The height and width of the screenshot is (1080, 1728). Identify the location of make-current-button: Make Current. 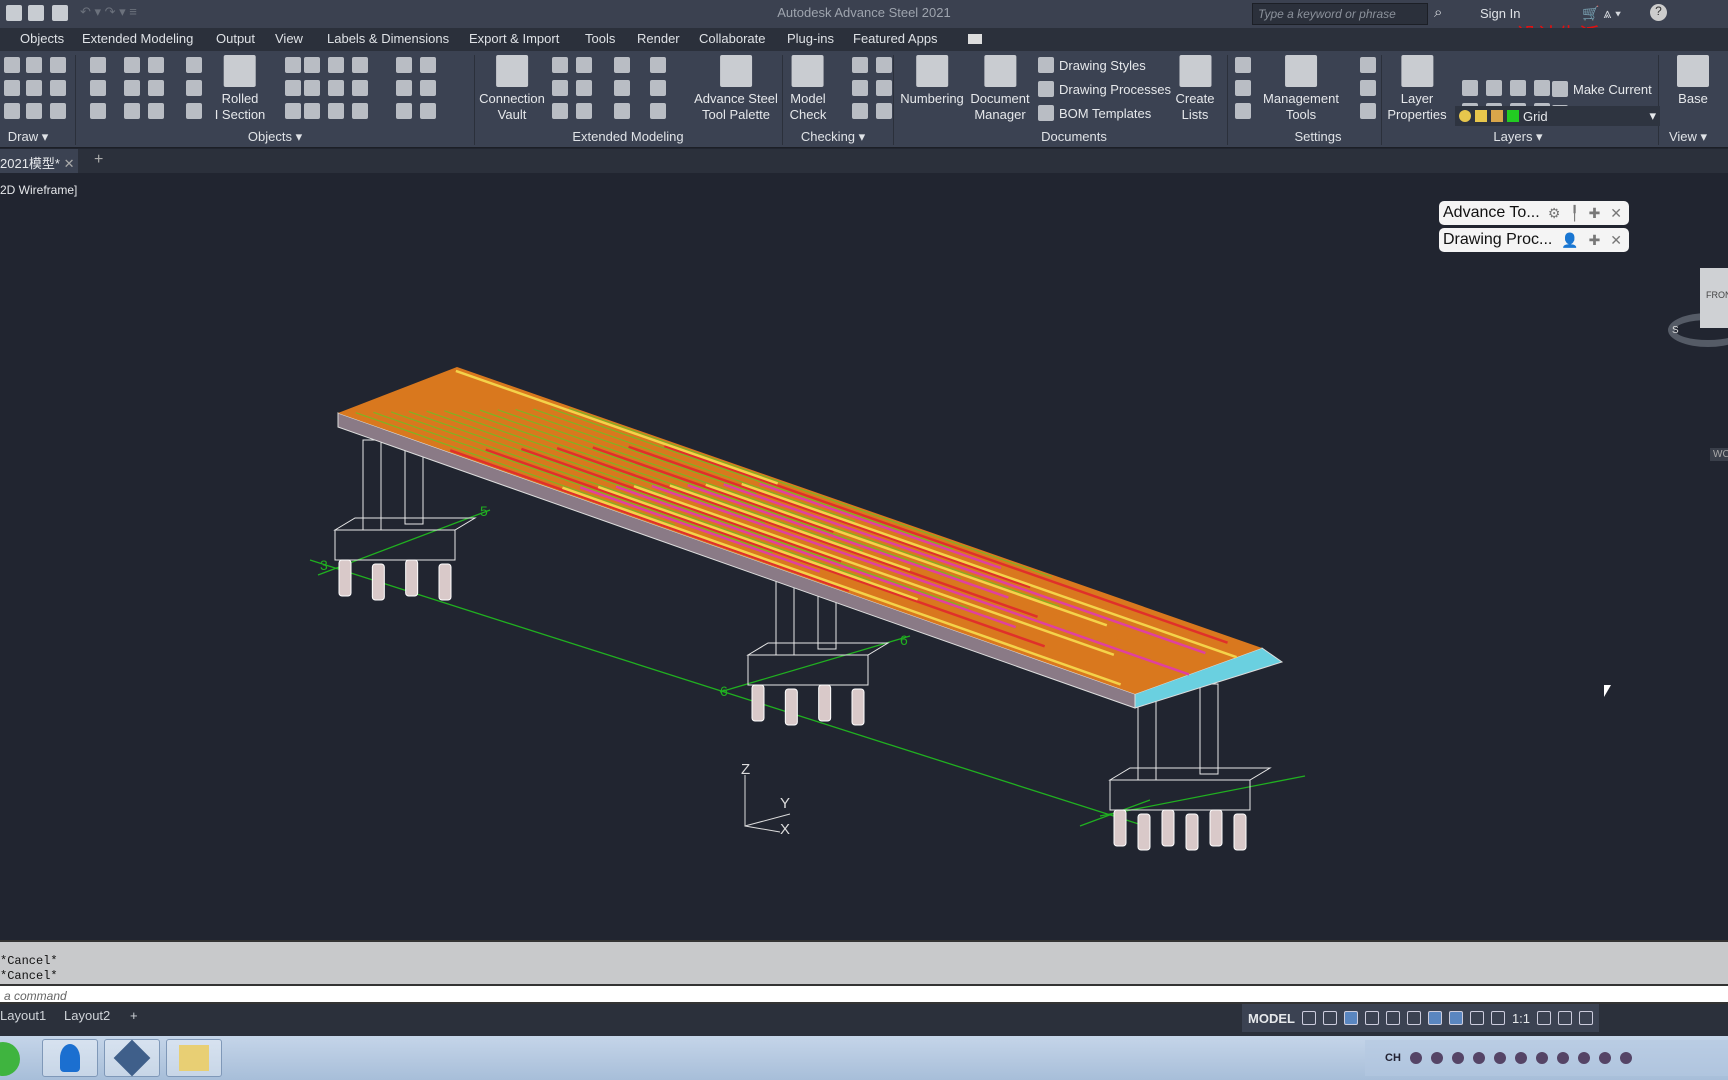
(1602, 89).